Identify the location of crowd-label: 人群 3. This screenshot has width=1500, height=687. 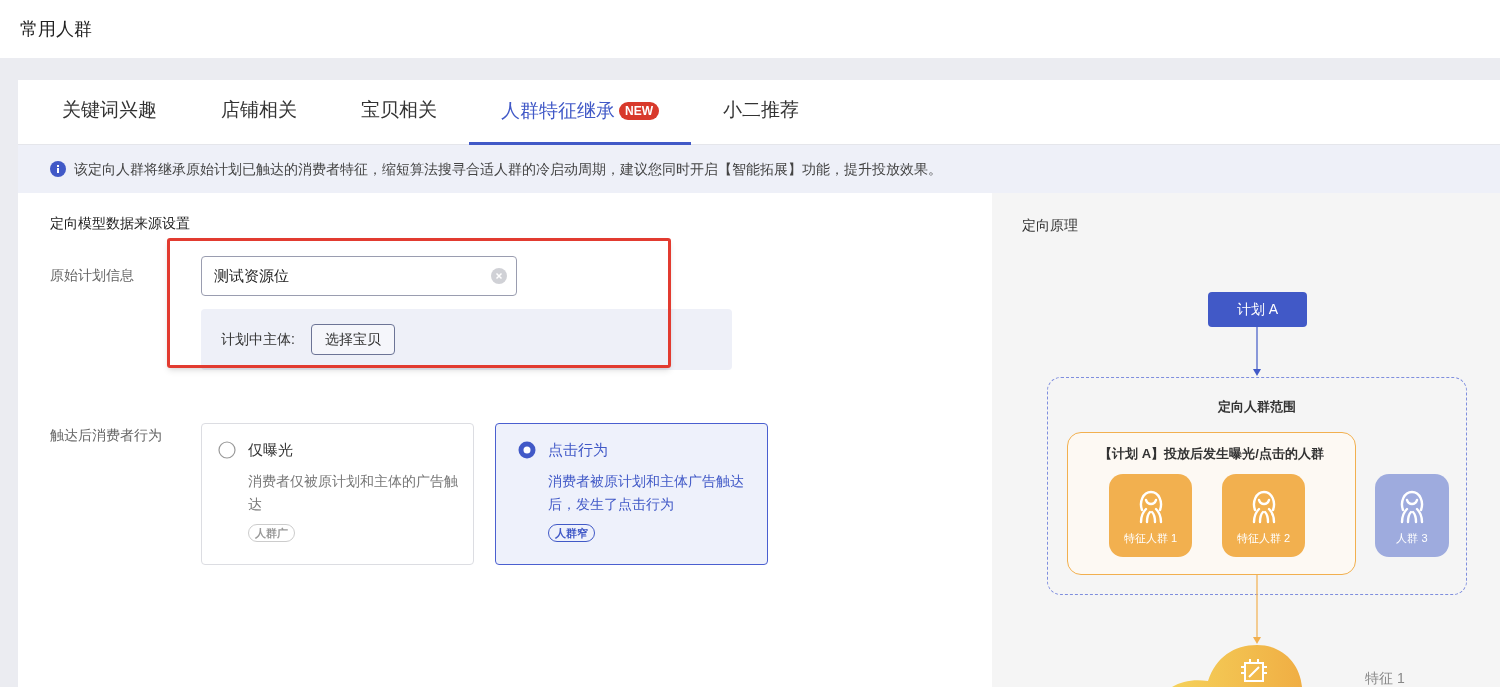
(1412, 539).